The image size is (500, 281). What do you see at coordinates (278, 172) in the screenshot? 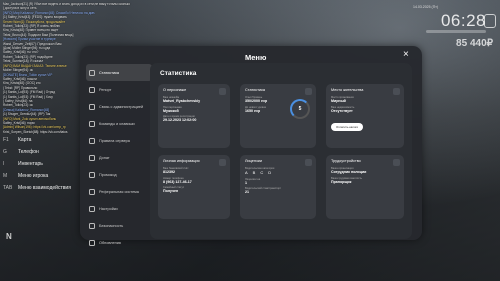
I see `license-categories: A B C D` at bounding box center [278, 172].